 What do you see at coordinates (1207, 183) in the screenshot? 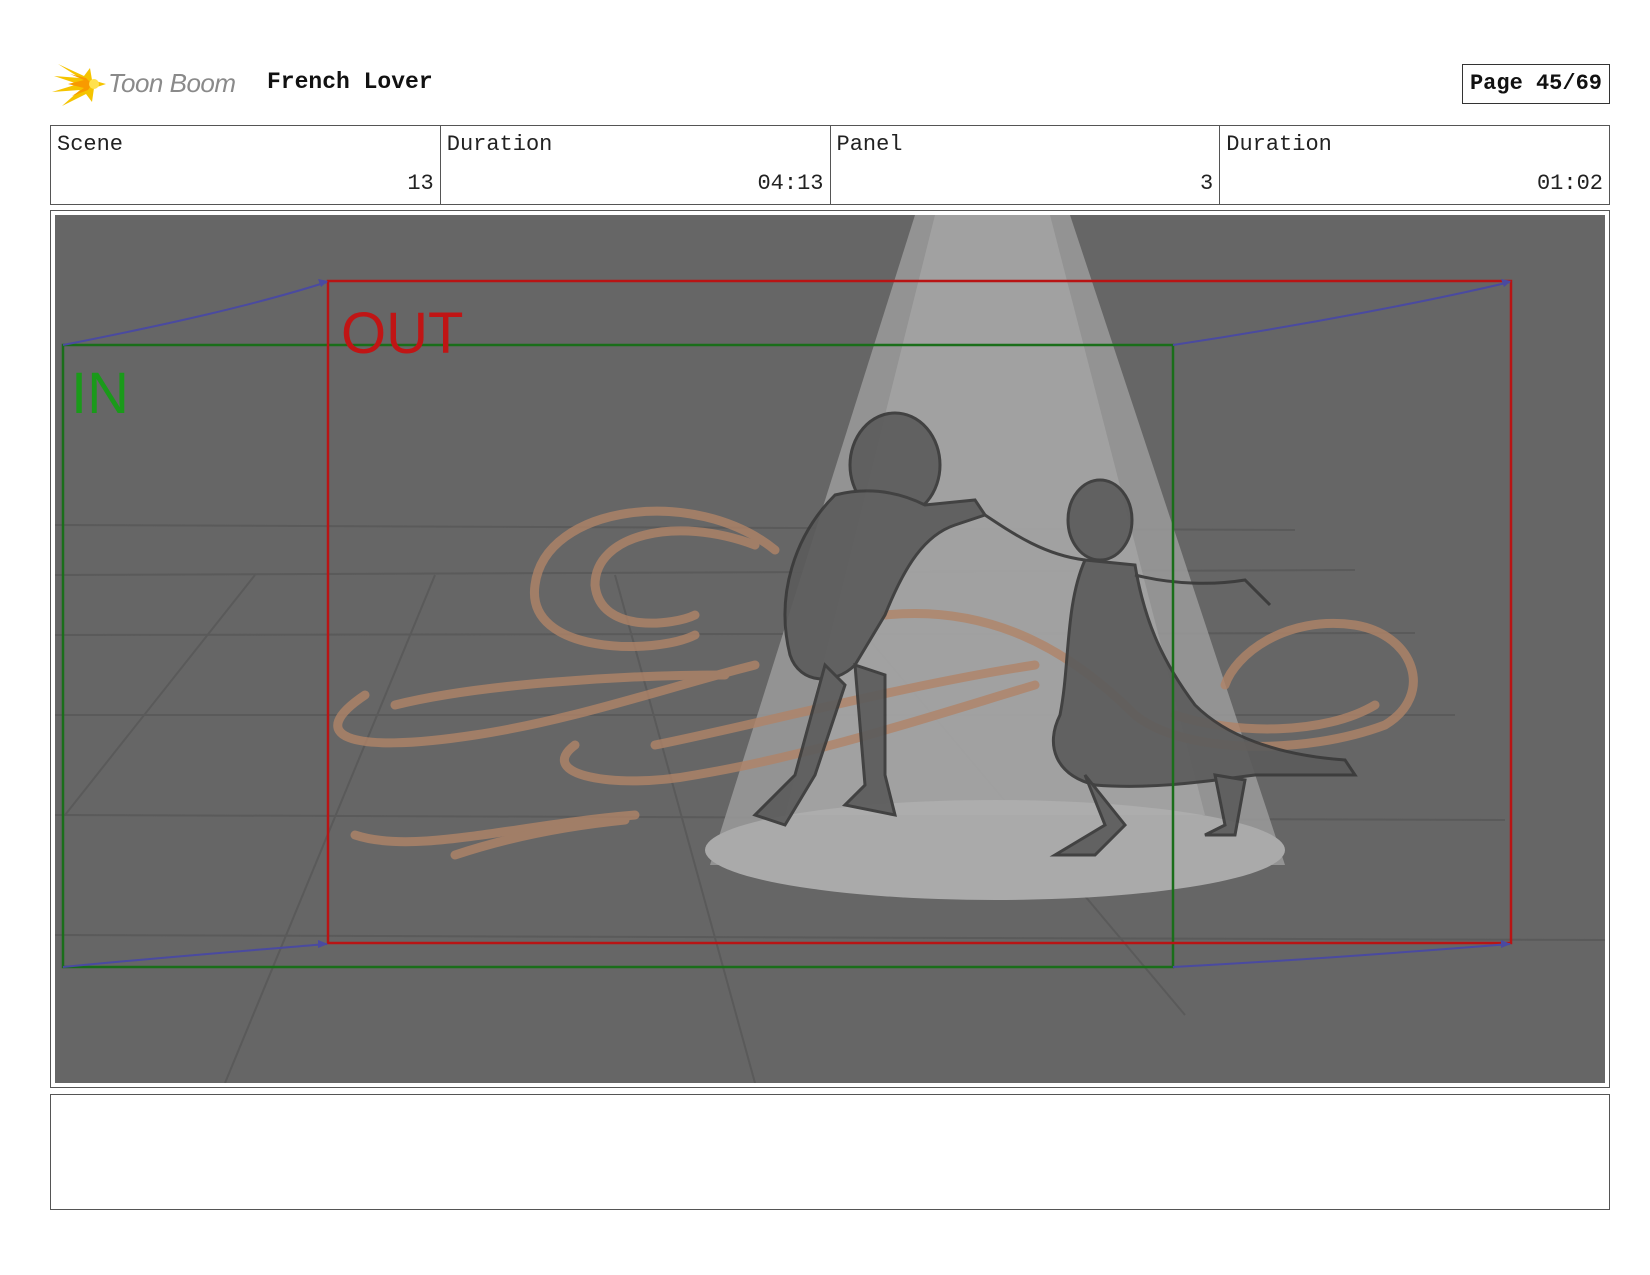
I see `panel-value: 3` at bounding box center [1207, 183].